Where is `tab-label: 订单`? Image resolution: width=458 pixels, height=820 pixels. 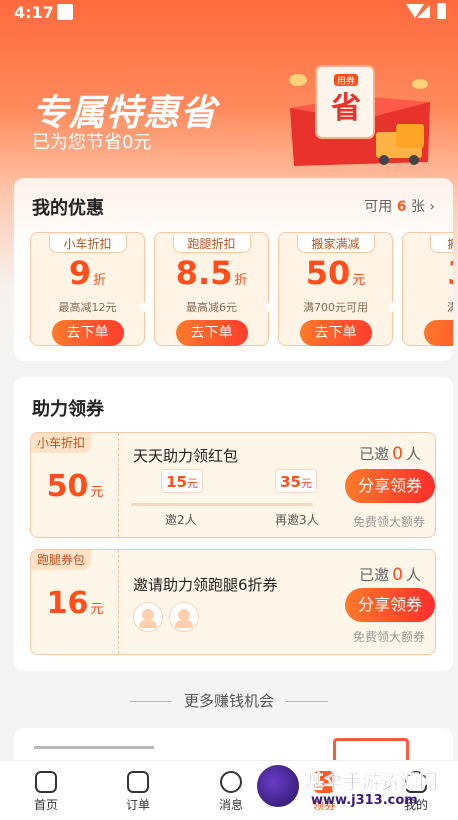 tab-label: 订单 is located at coordinates (137, 805).